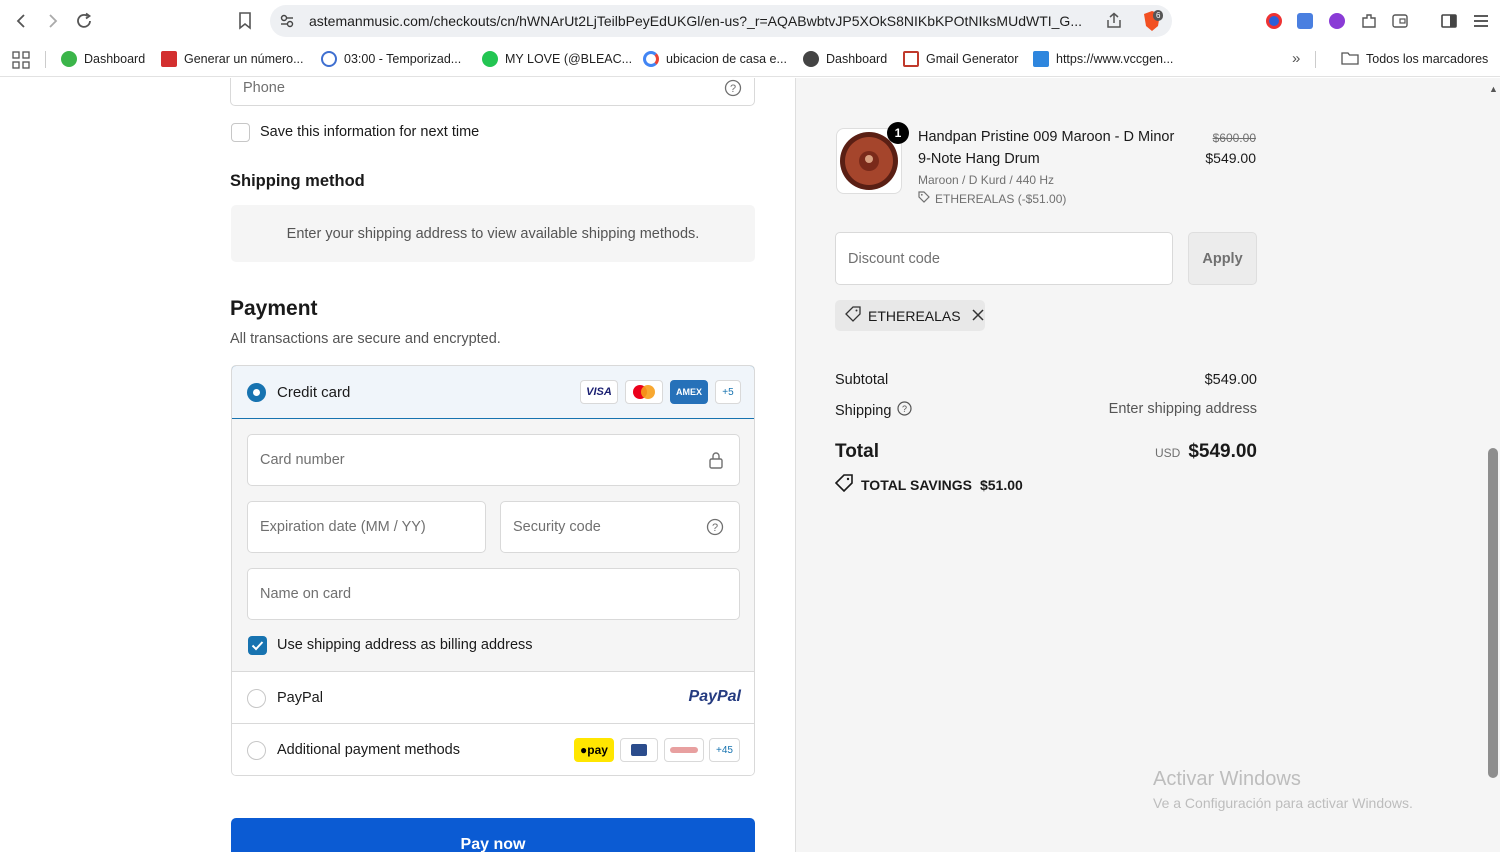  What do you see at coordinates (724, 750) in the screenshot?
I see `more-methods-text: +45` at bounding box center [724, 750].